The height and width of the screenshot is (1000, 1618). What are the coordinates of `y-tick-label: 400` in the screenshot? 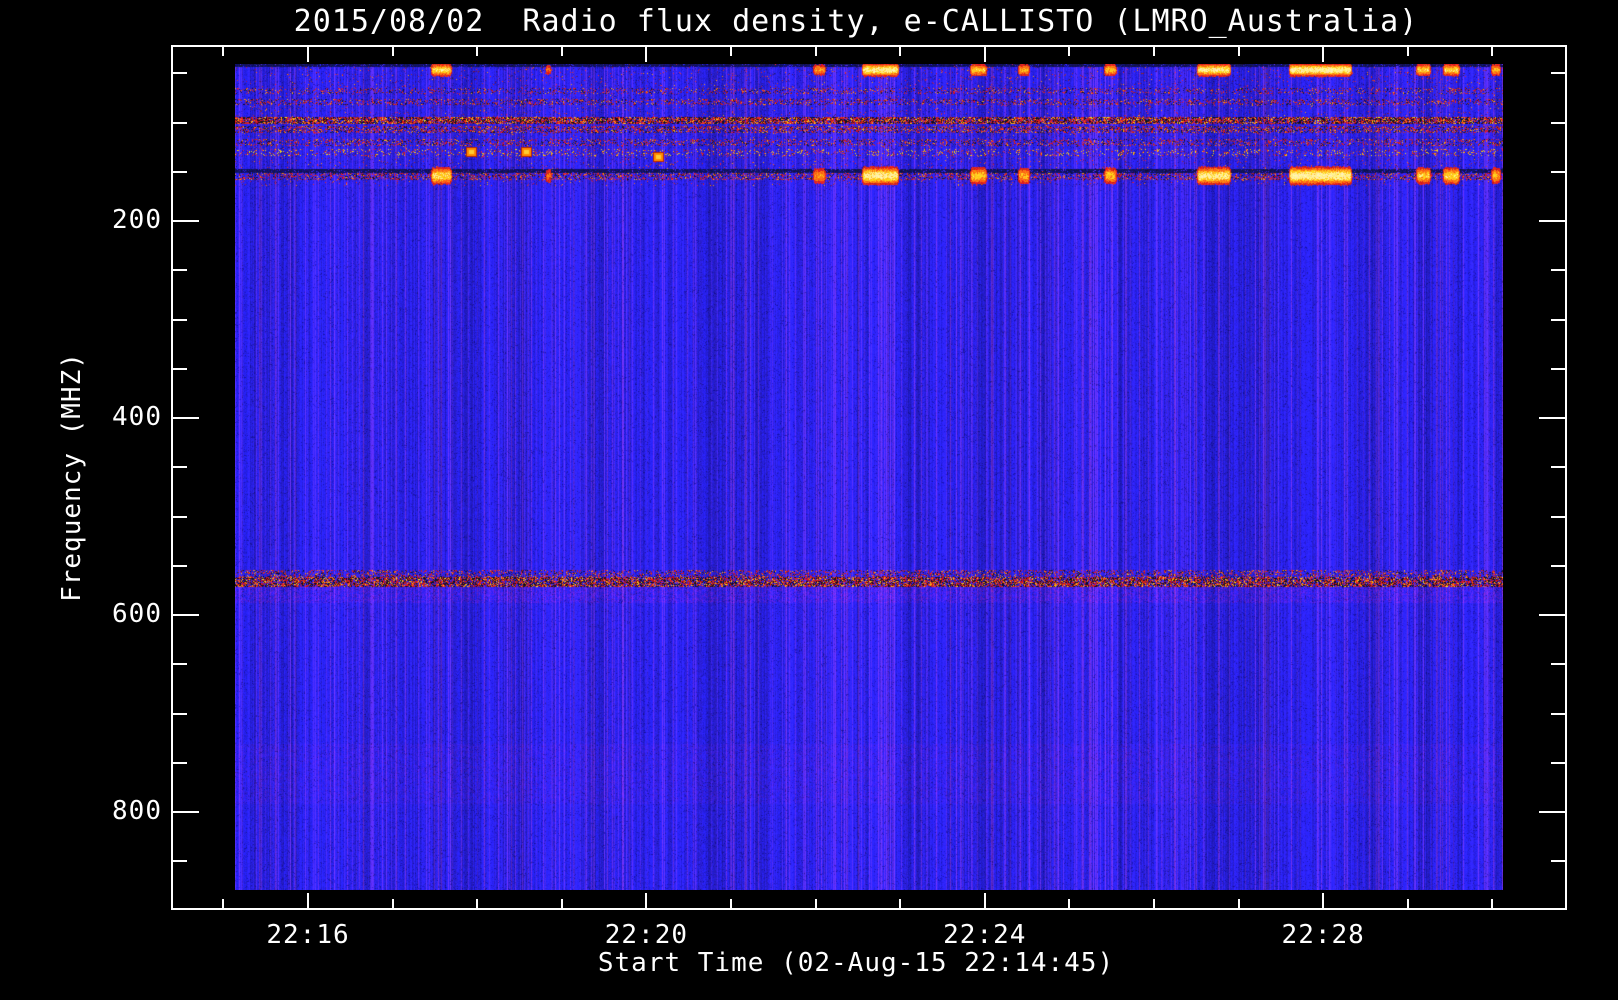 It's located at (137, 416).